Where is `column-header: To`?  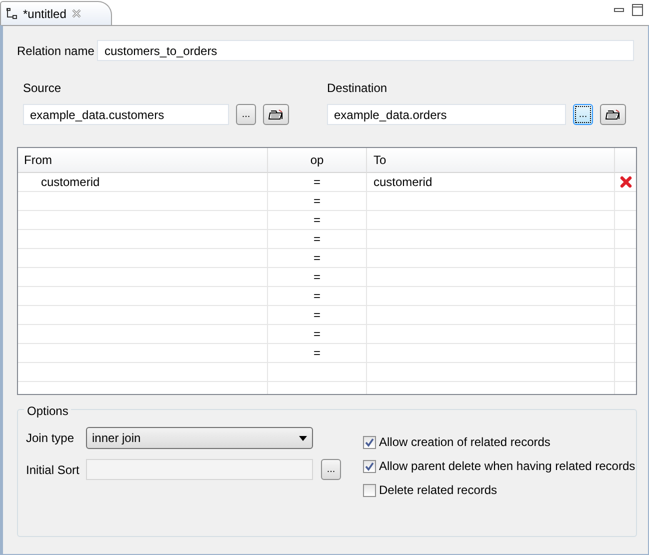
column-header: To is located at coordinates (491, 160).